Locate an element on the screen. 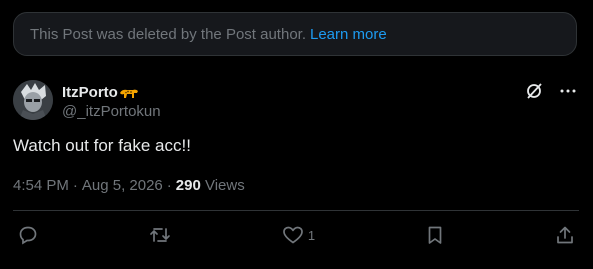 This screenshot has height=269, width=593. reply-button is located at coordinates (28, 235).